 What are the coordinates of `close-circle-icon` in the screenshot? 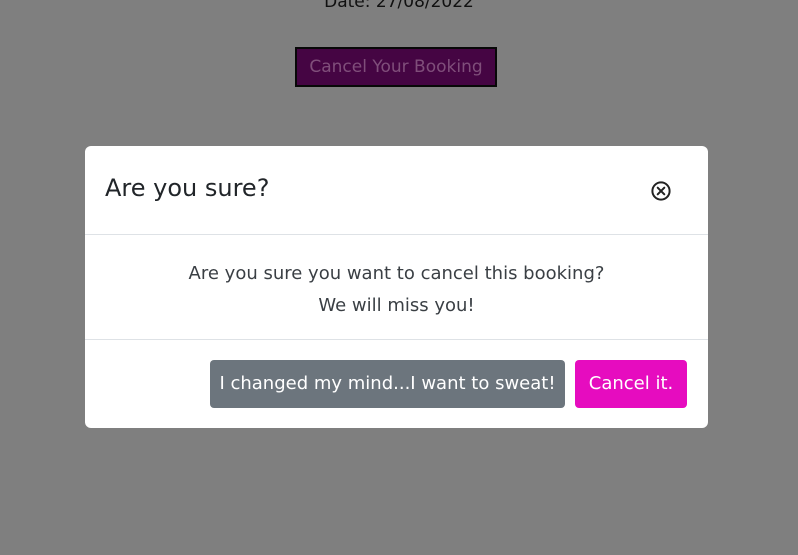 It's located at (661, 191).